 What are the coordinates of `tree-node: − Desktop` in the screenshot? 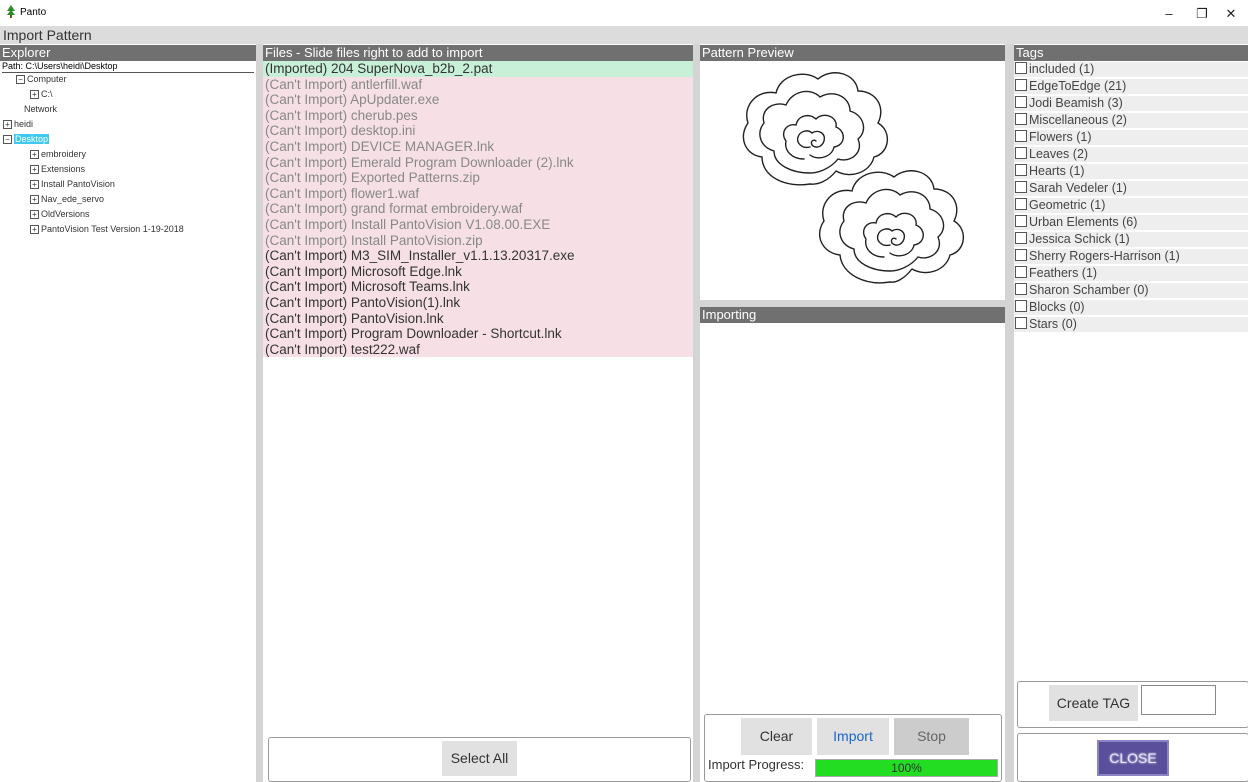 It's located at (26, 139).